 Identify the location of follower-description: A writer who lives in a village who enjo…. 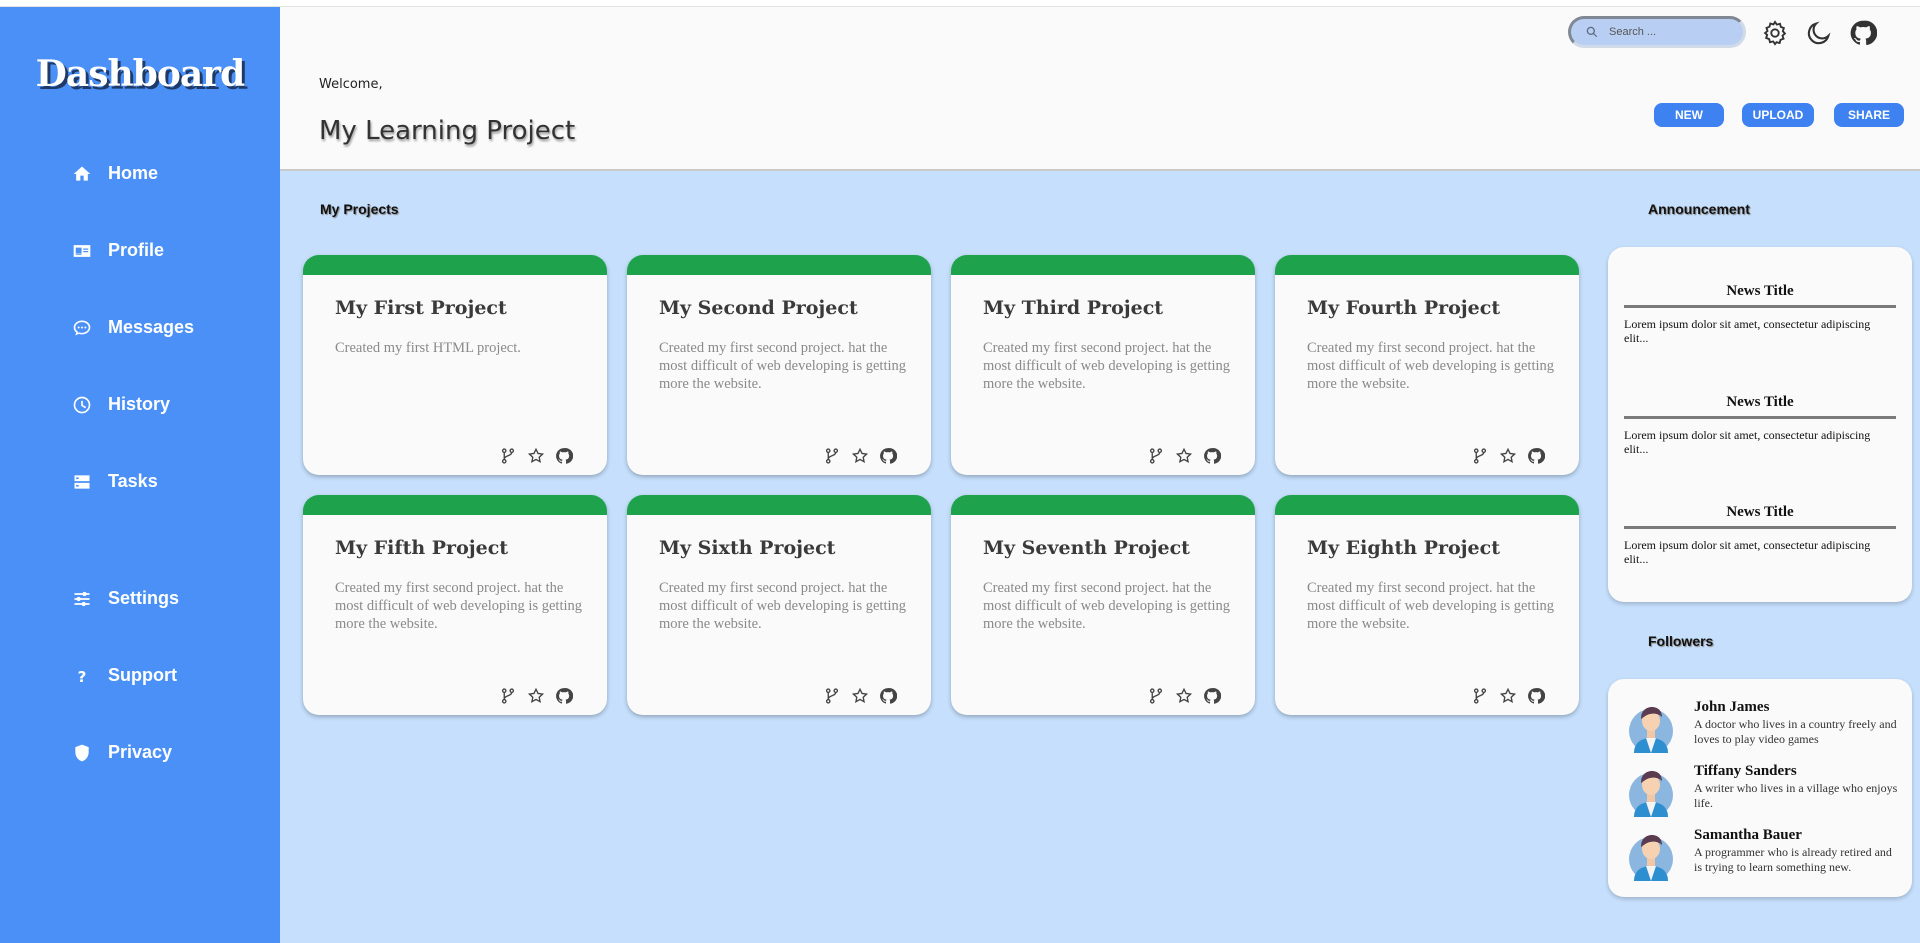
(1796, 795).